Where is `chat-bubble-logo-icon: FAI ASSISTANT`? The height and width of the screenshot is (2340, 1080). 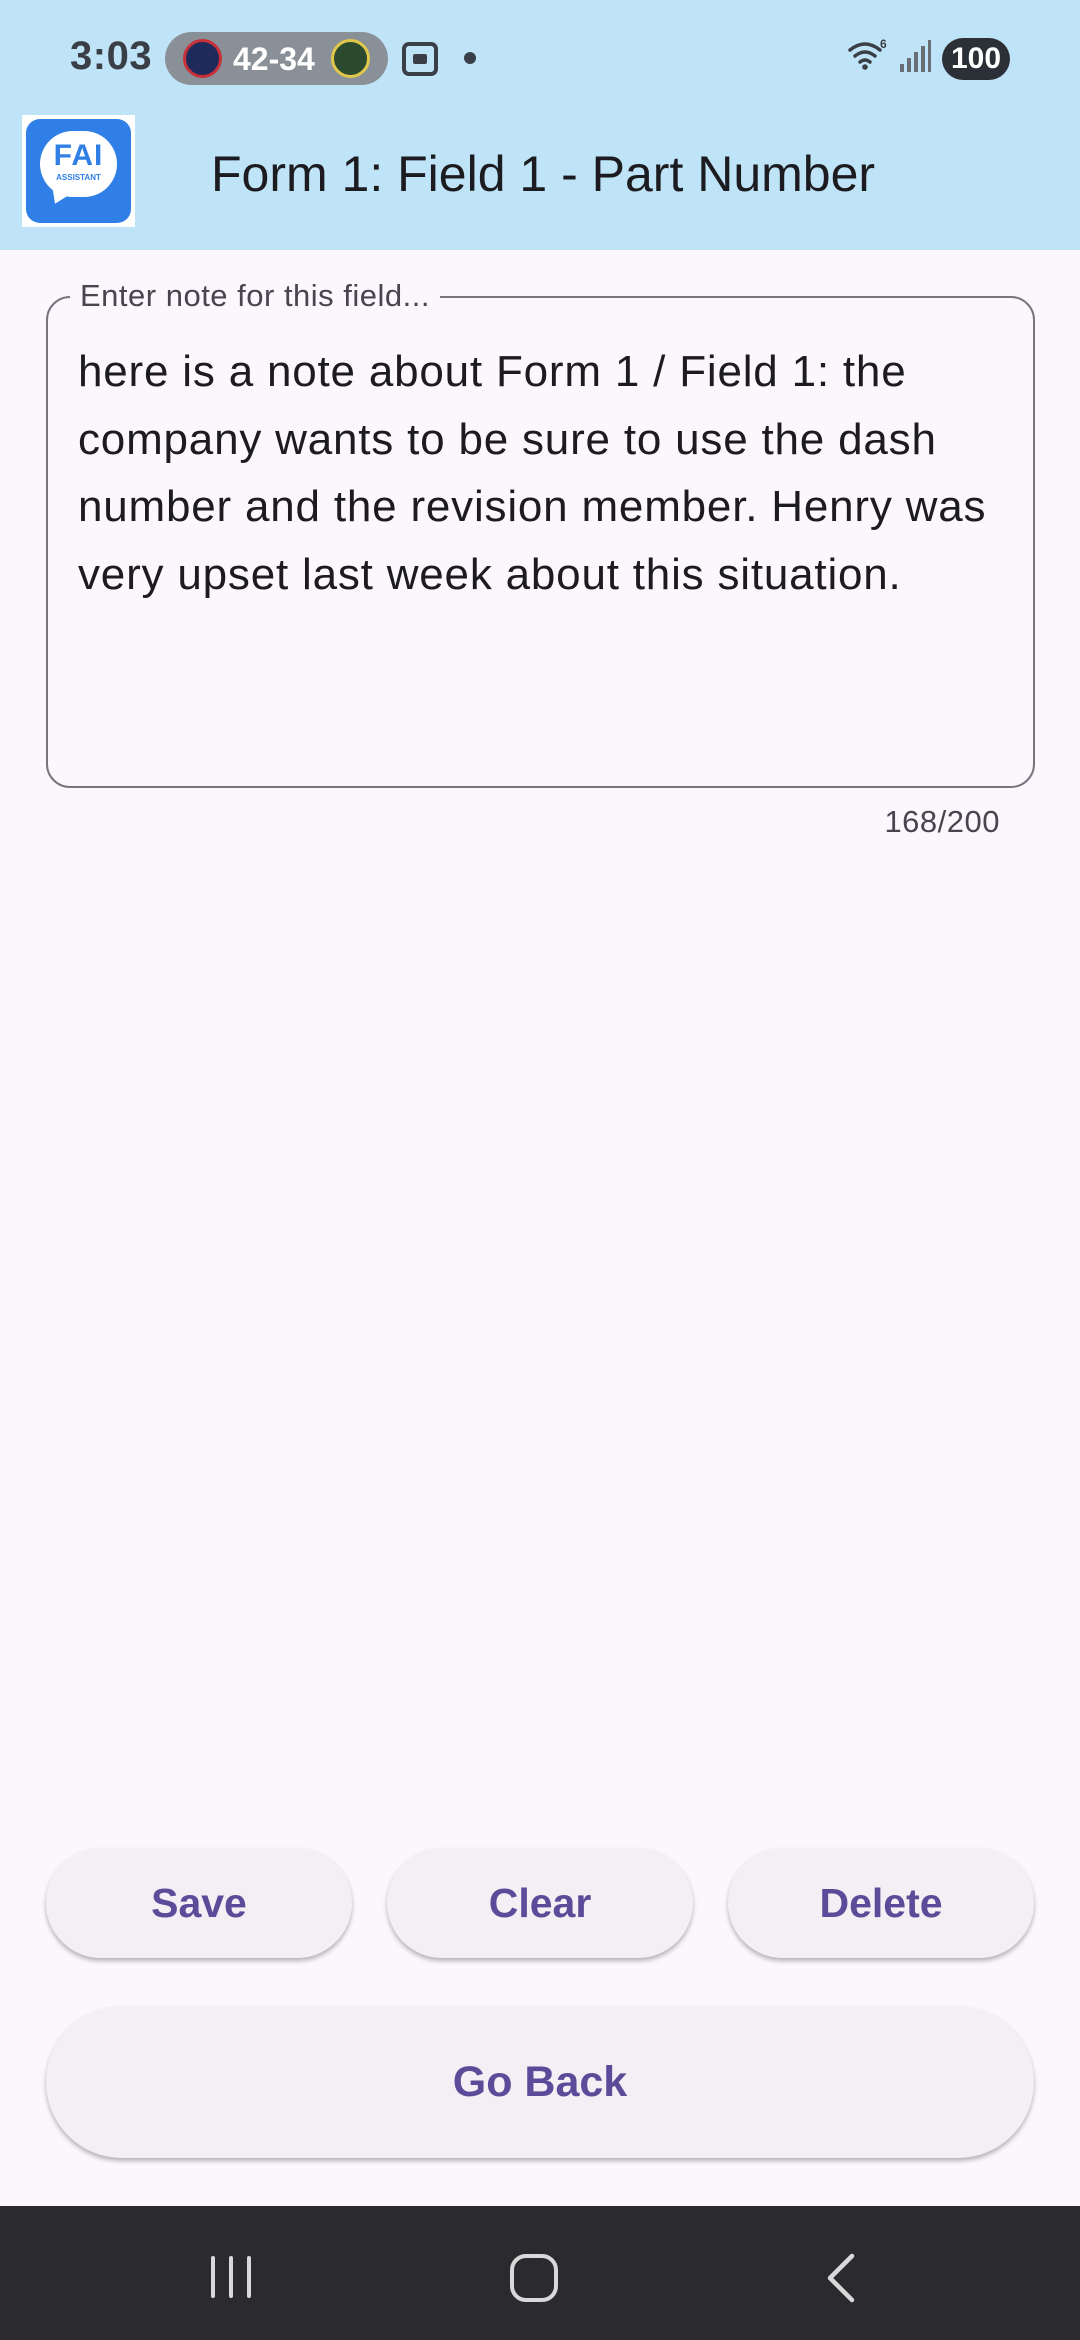
chat-bubble-logo-icon: FAI ASSISTANT is located at coordinates (78, 171).